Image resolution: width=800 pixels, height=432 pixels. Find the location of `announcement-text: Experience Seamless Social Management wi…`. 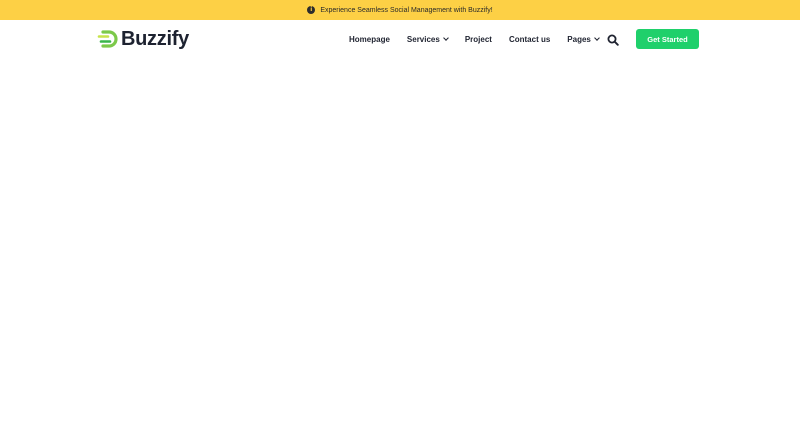

announcement-text: Experience Seamless Social Management wi… is located at coordinates (406, 10).